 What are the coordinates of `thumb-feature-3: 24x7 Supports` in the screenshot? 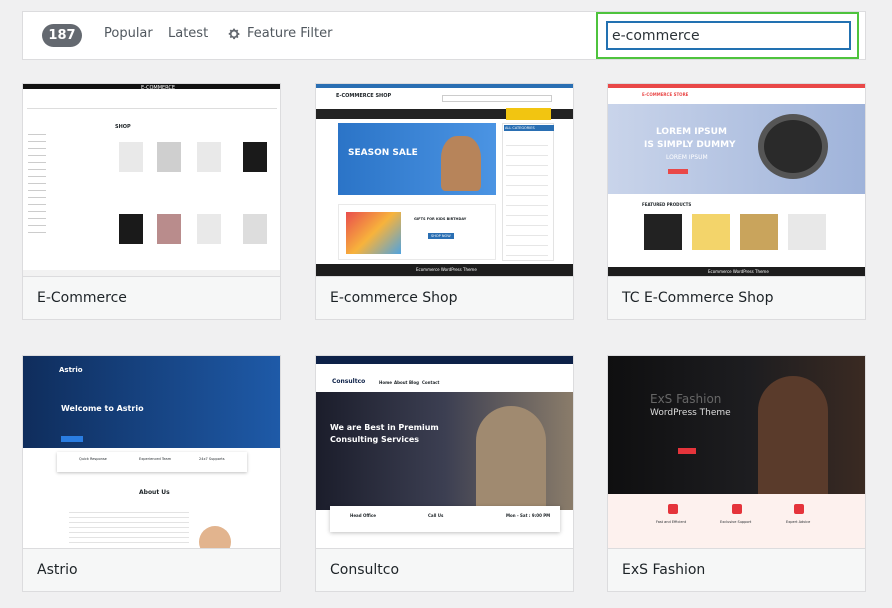 It's located at (212, 459).